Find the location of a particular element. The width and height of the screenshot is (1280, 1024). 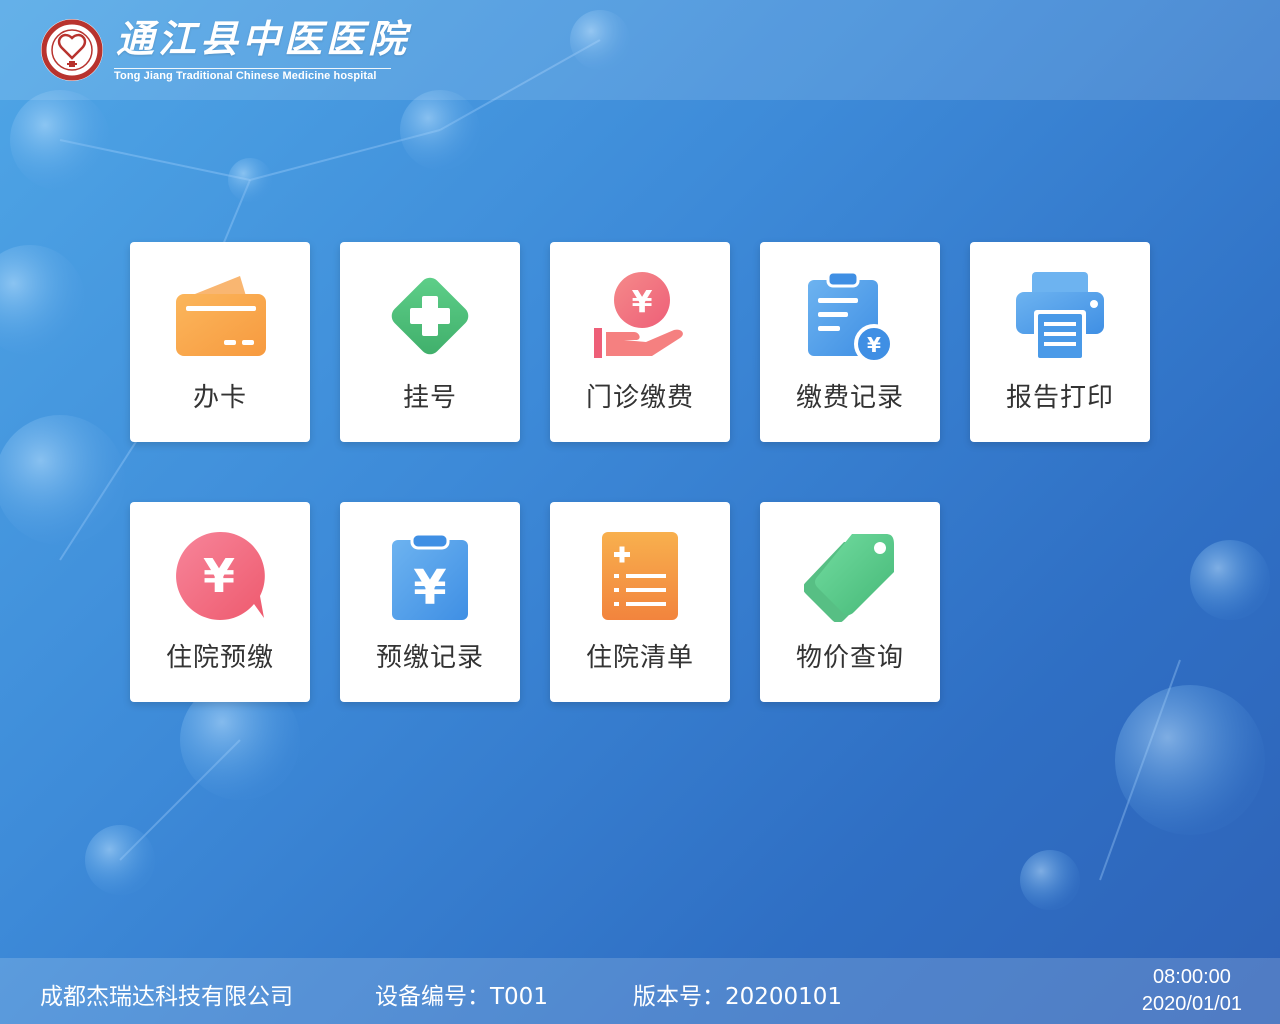

menu-tile-payment-record: ¥ 缴费记录 is located at coordinates (850, 342).